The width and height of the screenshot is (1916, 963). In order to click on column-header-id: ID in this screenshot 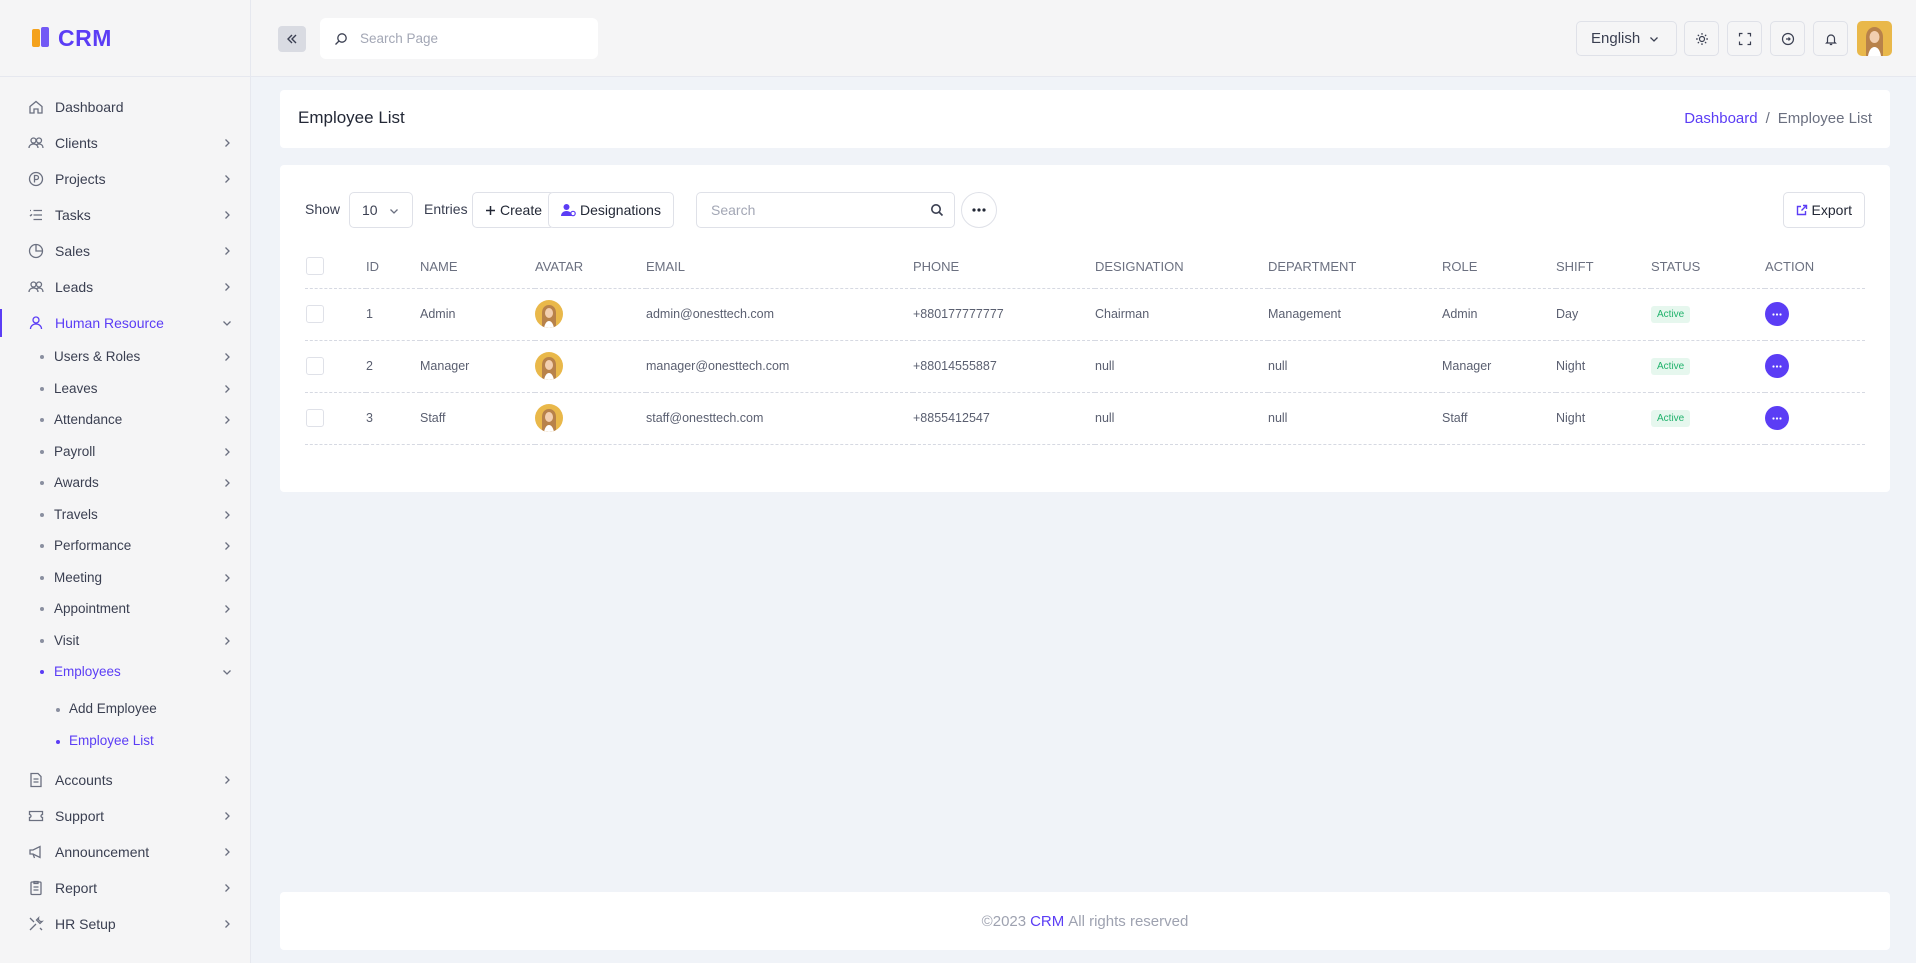, I will do `click(393, 267)`.